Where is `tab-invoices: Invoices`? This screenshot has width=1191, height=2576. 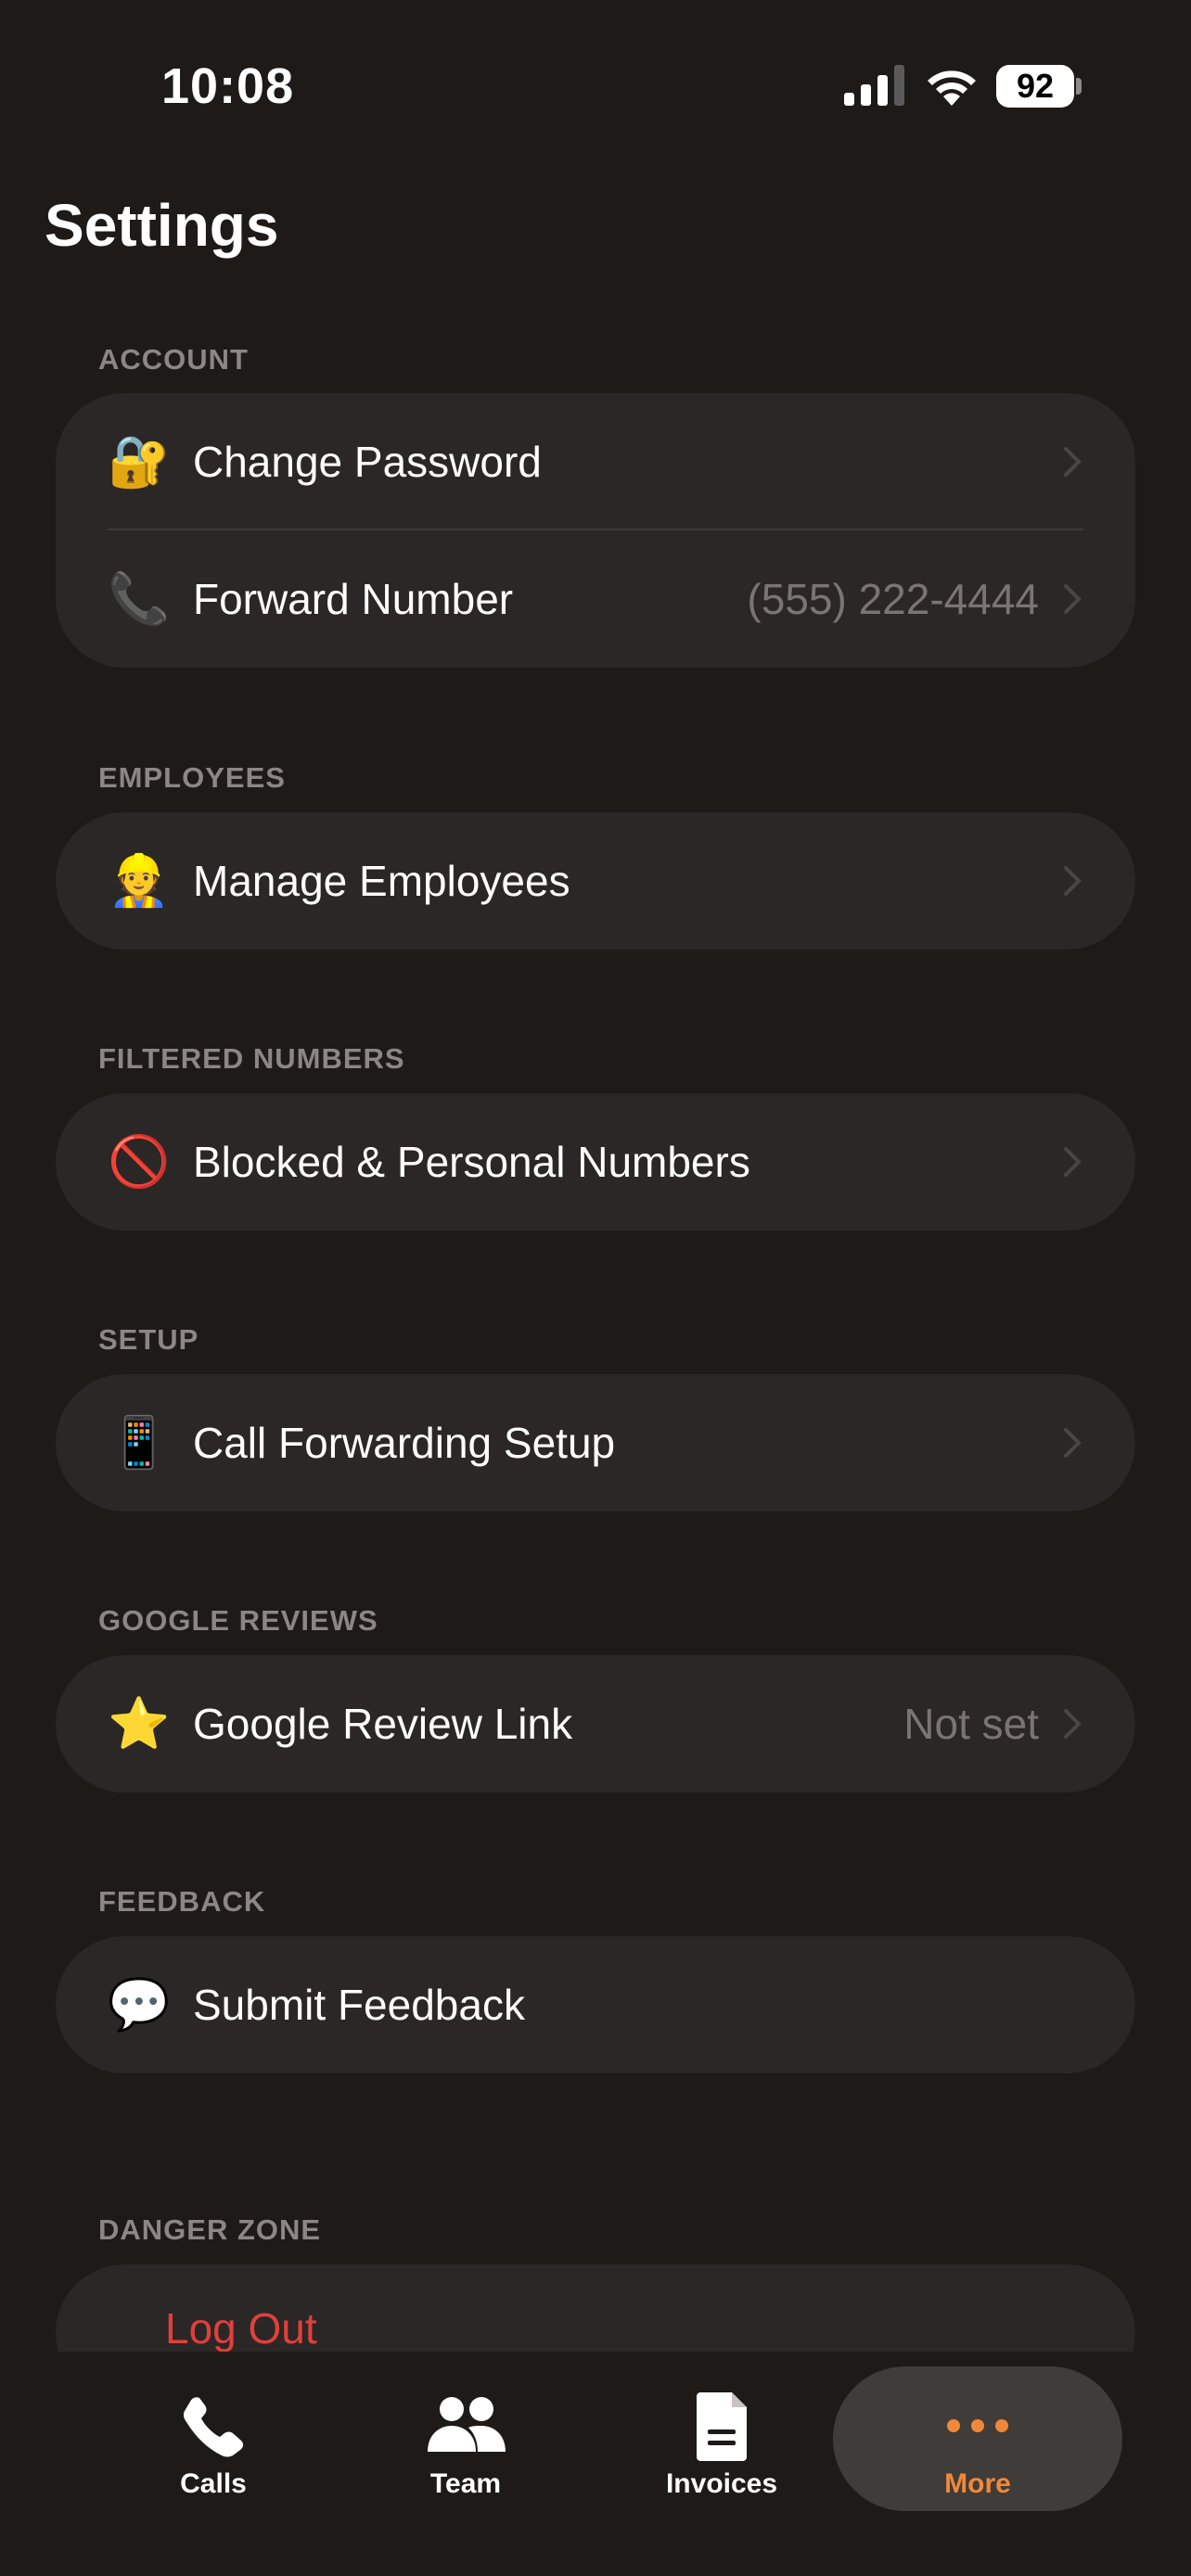
tab-invoices: Invoices is located at coordinates (721, 2438).